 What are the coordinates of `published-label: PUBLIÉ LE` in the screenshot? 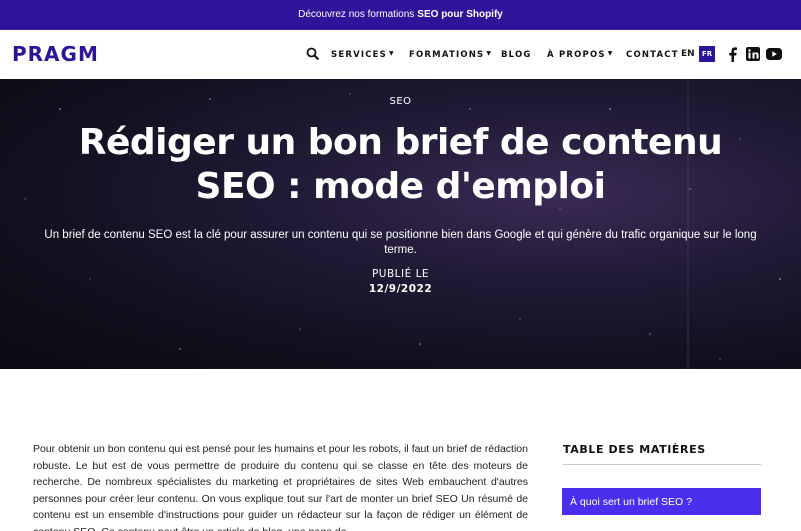 It's located at (400, 274).